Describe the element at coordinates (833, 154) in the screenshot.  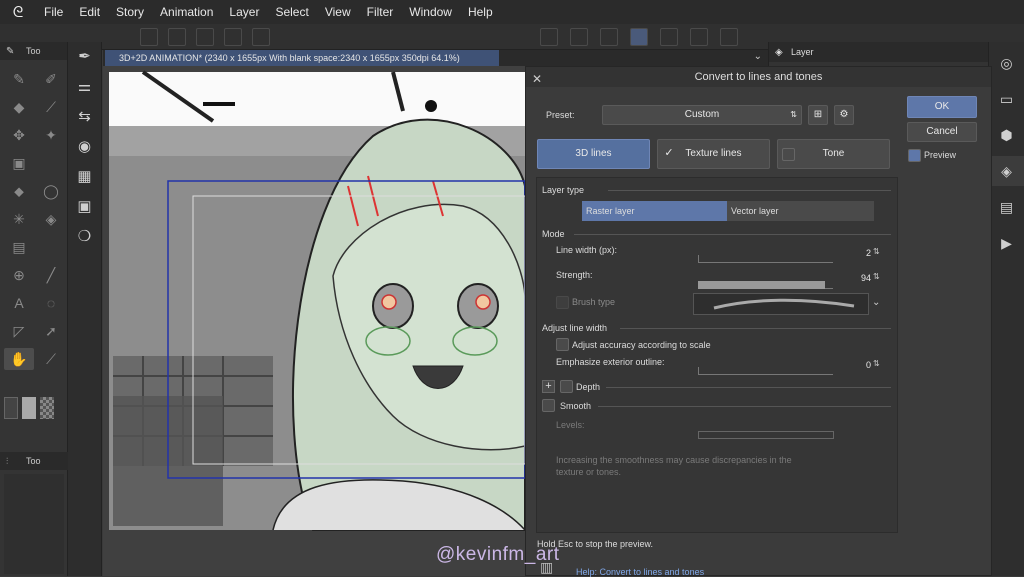
I see `tab-tone: Tone` at that location.